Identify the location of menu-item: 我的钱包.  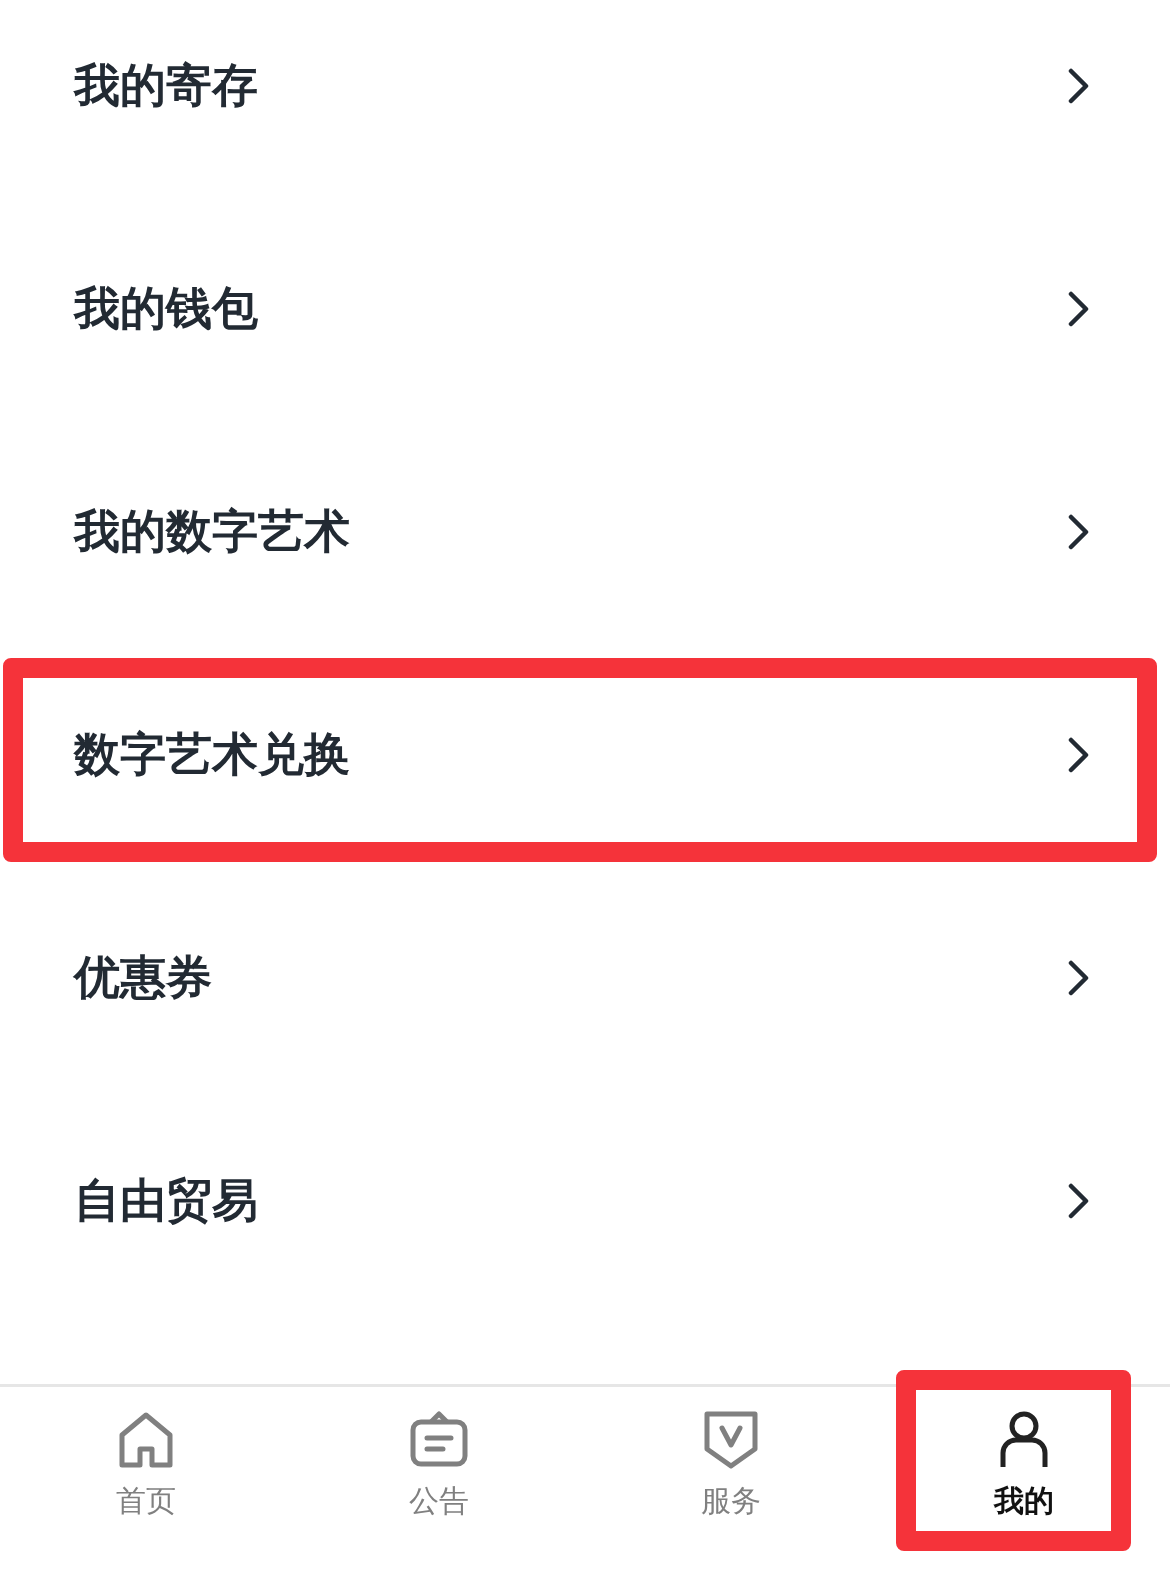
(585, 309).